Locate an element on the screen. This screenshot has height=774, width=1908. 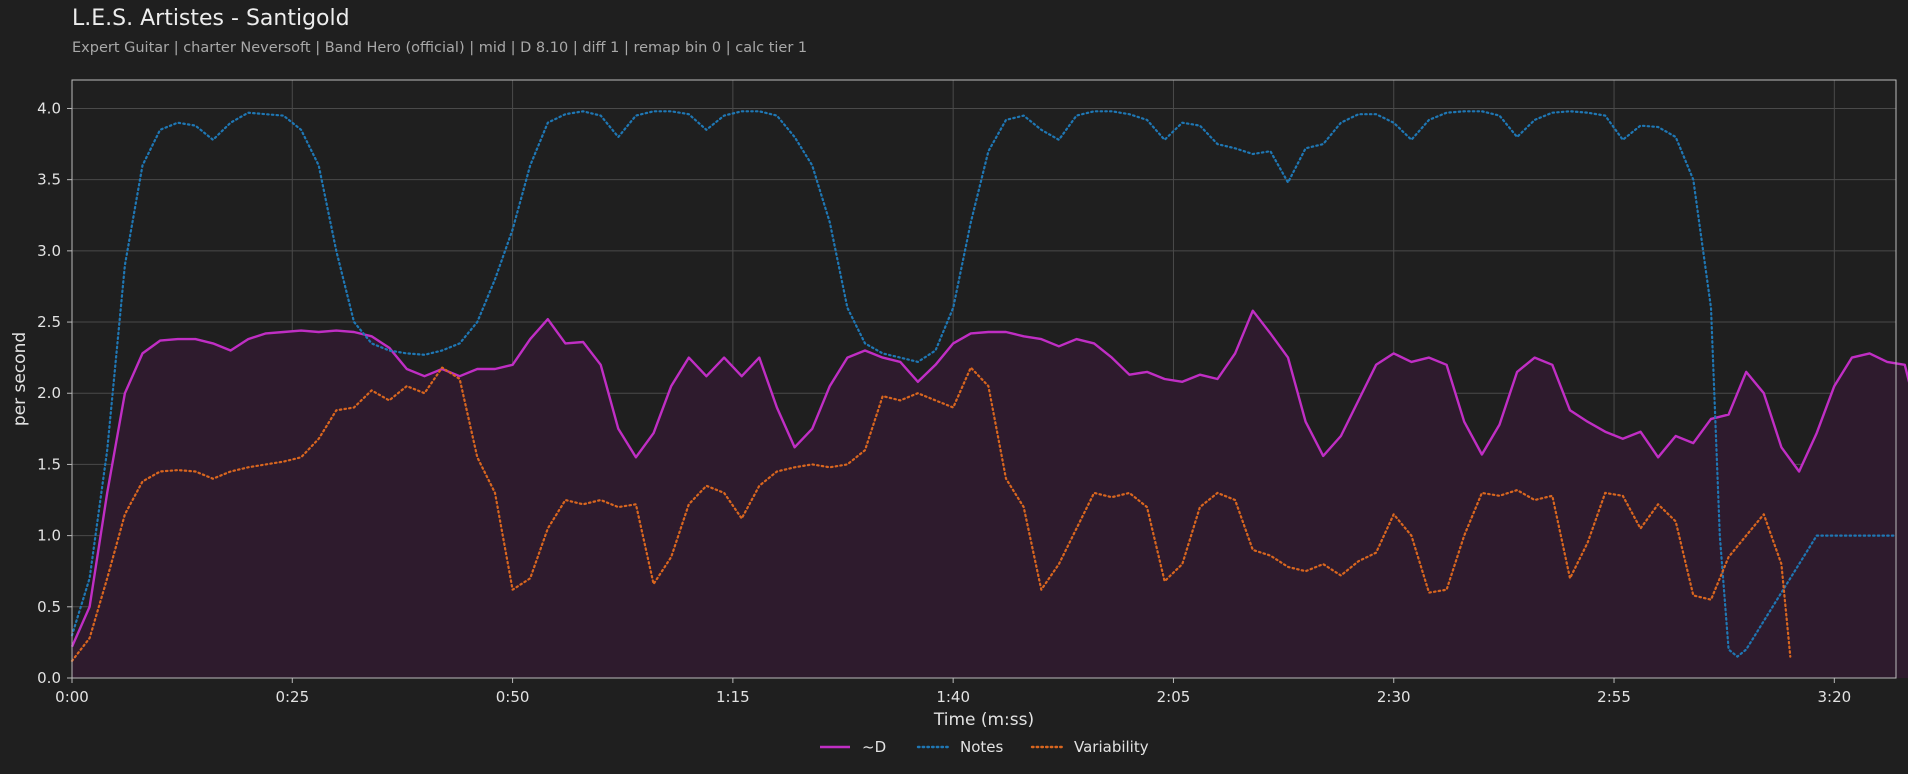
y-tick-label: 4.0 is located at coordinates (49, 108).